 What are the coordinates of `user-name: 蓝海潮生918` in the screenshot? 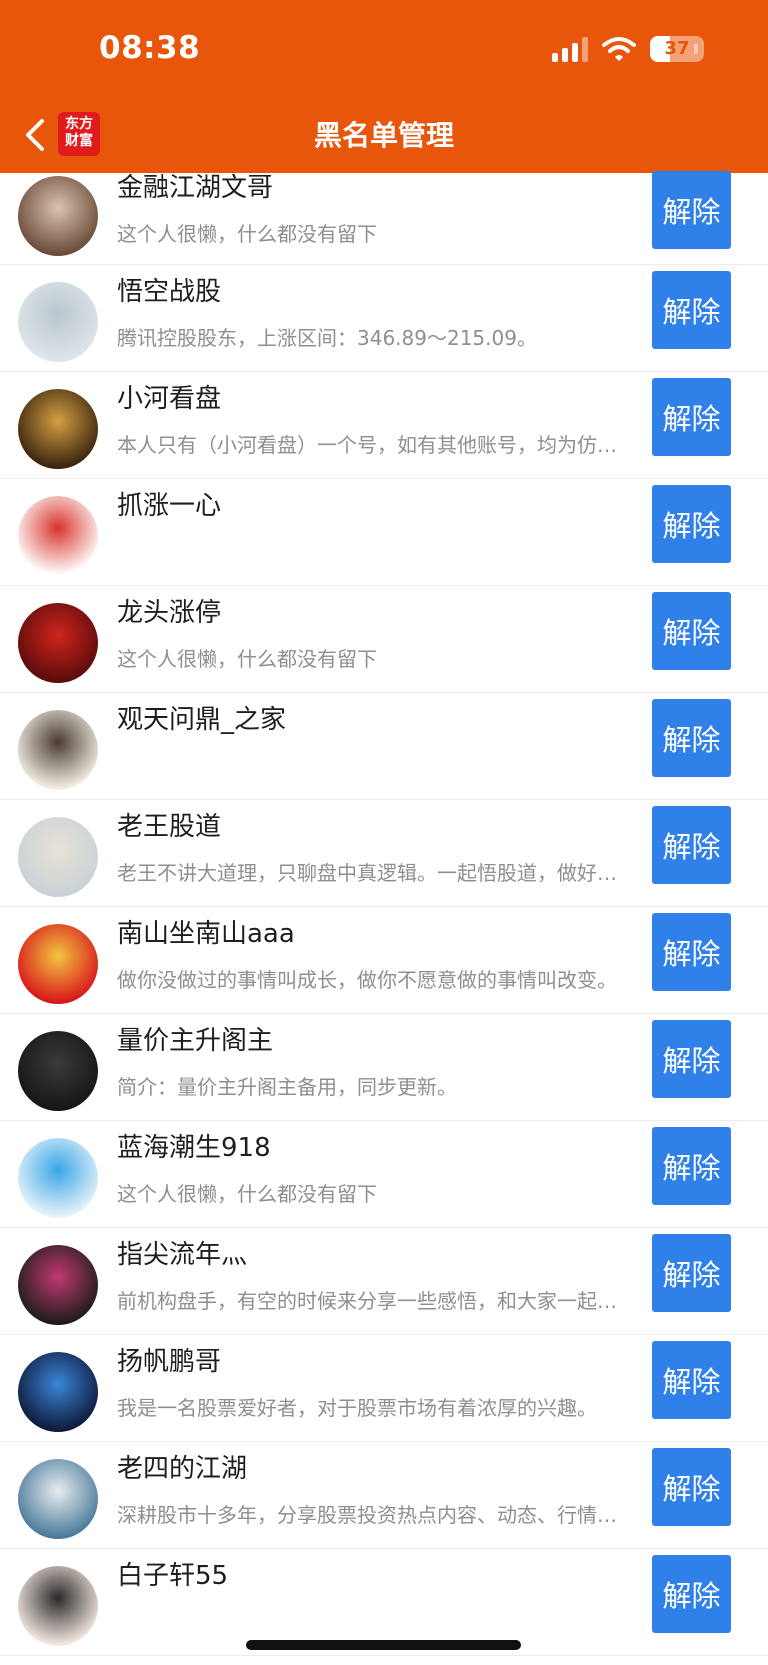 It's located at (194, 1145).